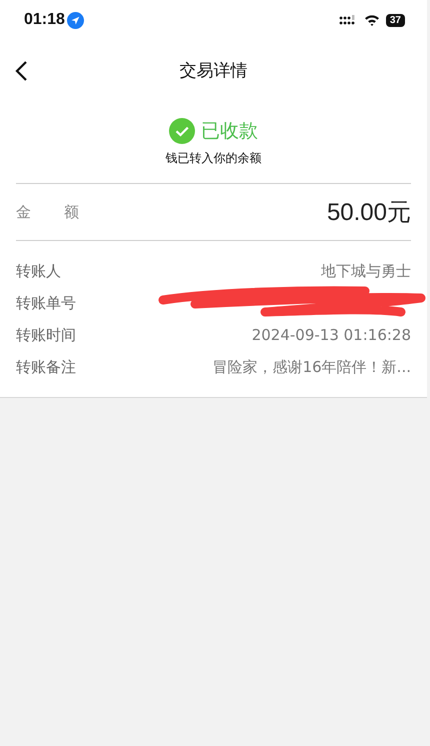  What do you see at coordinates (46, 303) in the screenshot?
I see `detail-label: 转账单号` at bounding box center [46, 303].